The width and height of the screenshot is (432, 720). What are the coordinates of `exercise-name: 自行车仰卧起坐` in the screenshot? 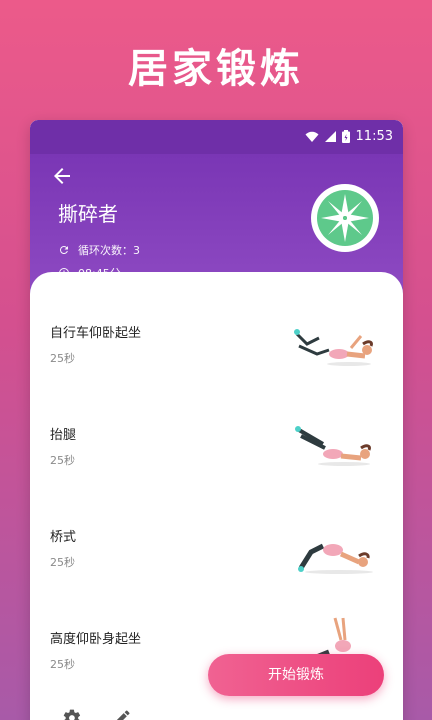 It's located at (96, 333).